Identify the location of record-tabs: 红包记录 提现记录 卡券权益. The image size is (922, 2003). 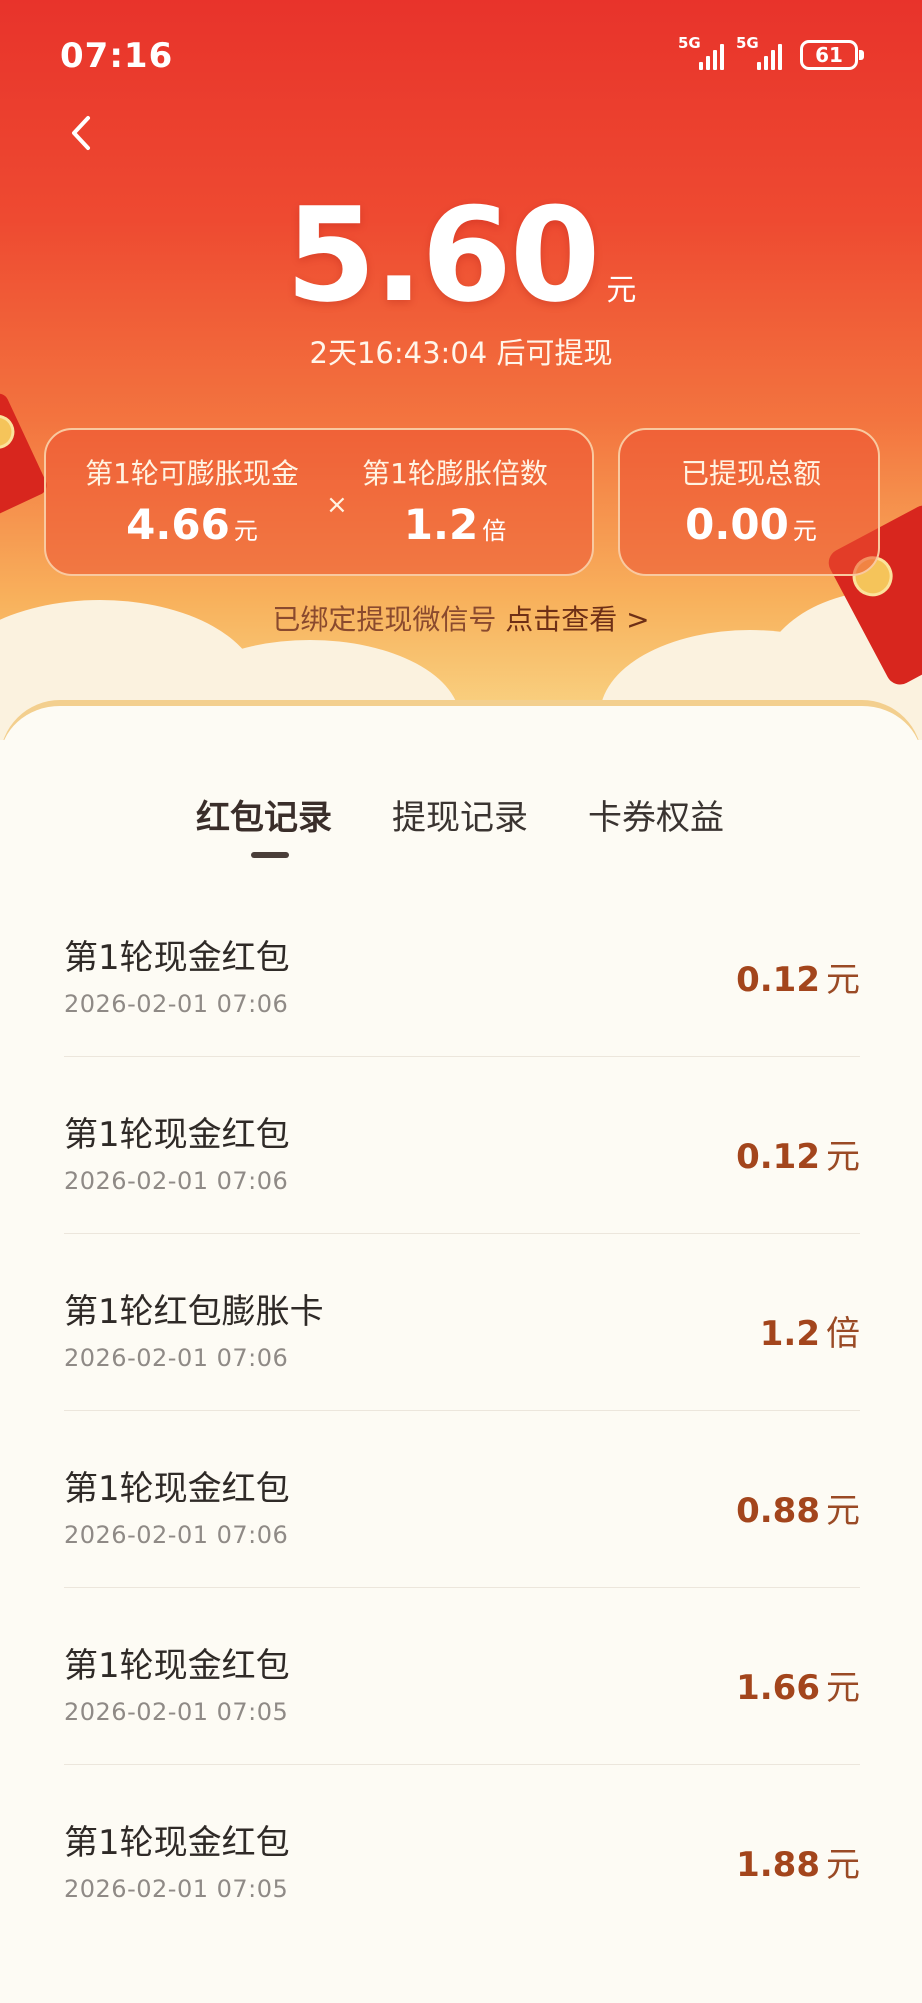
(461, 830).